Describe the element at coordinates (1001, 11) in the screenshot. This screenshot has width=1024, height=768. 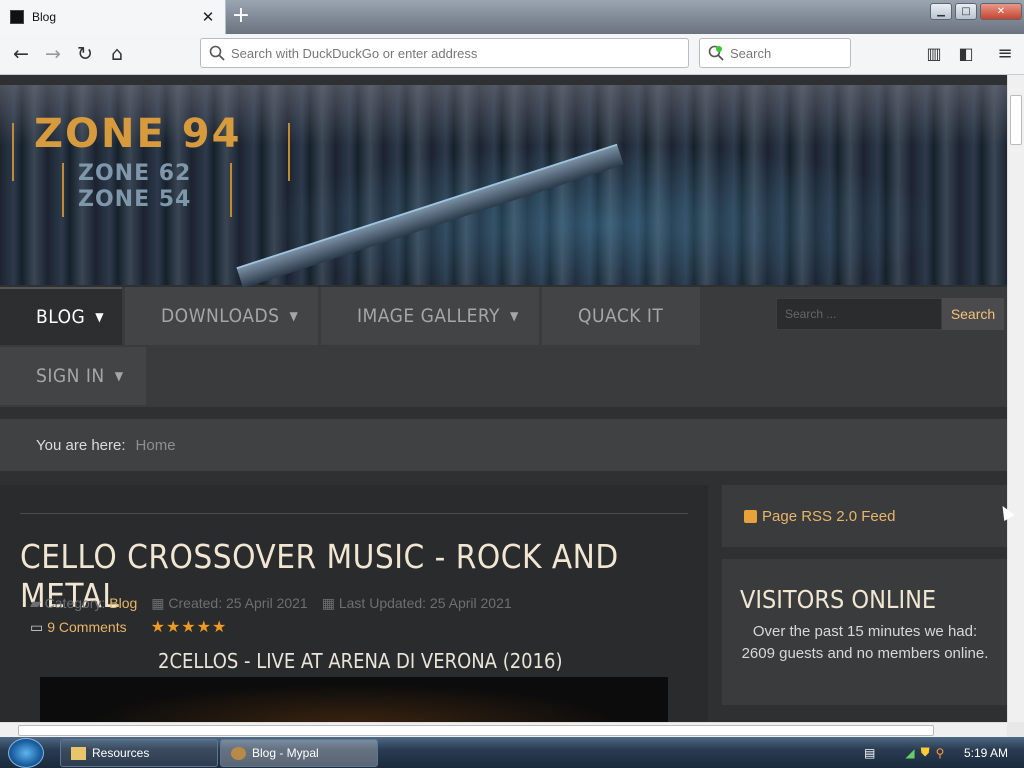
I see `close-window-button: ✕` at that location.